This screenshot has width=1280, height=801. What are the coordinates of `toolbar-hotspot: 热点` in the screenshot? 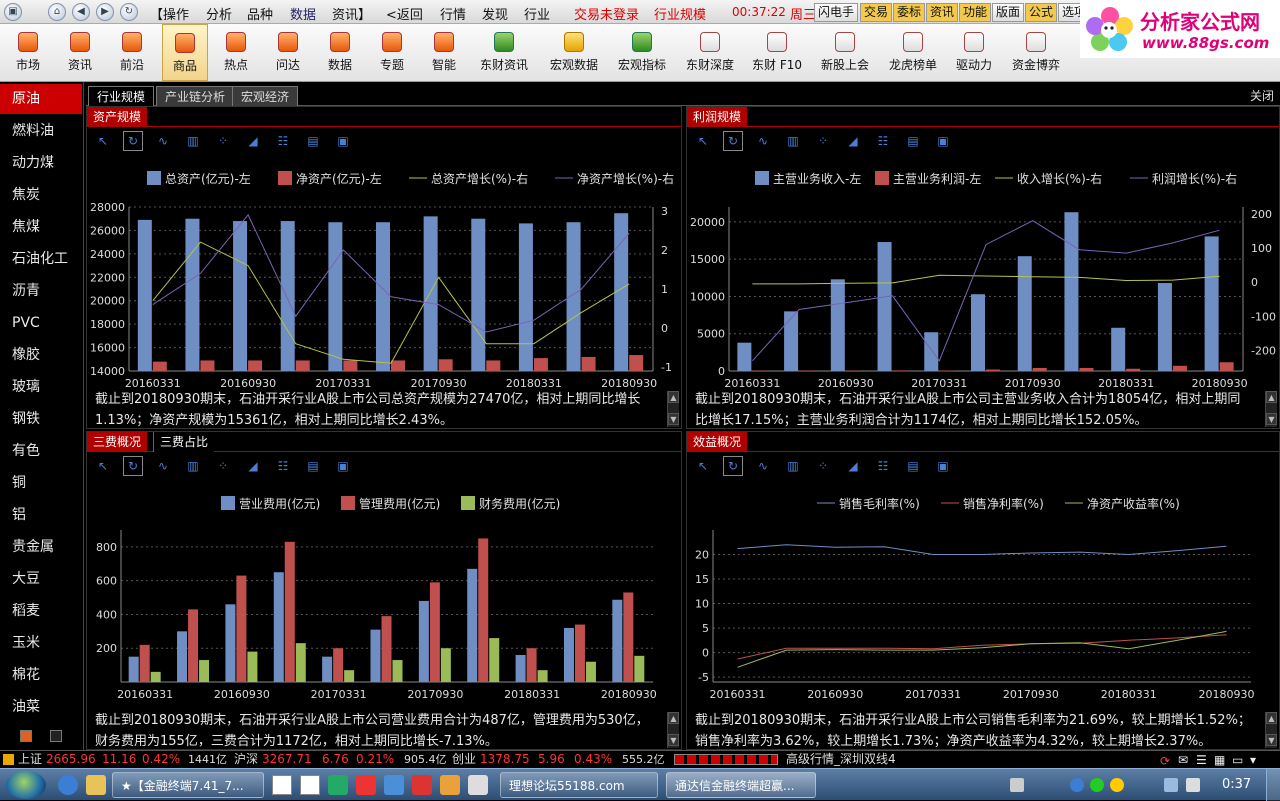 It's located at (236, 52).